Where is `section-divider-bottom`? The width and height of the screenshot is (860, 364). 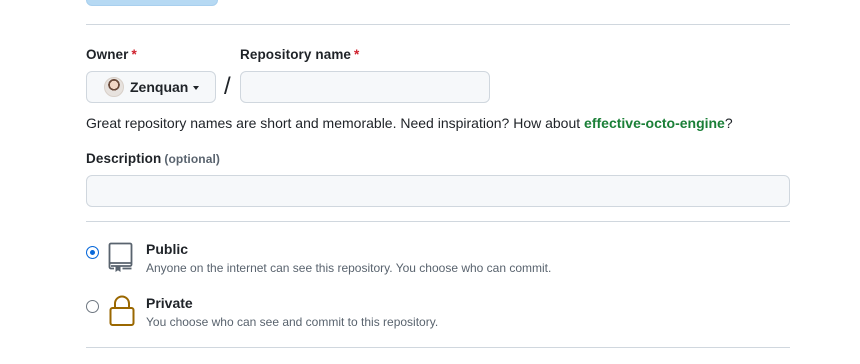
section-divider-bottom is located at coordinates (438, 347).